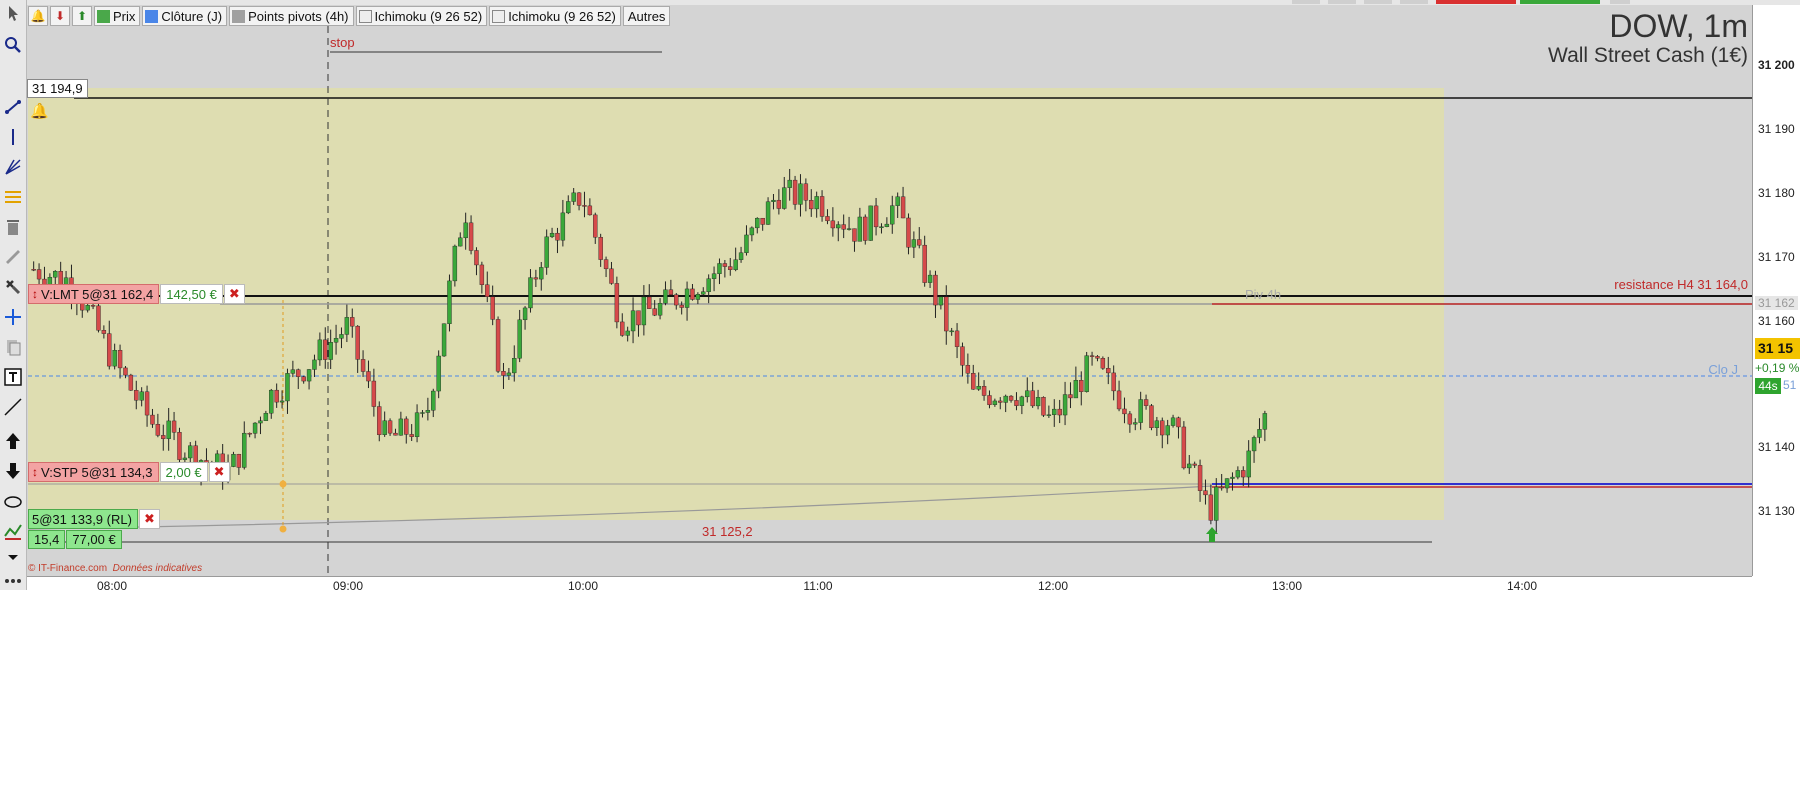 The height and width of the screenshot is (792, 1800). Describe the element at coordinates (1681, 284) in the screenshot. I see `resistance-line-label: resistance H4 31 164,0` at that location.